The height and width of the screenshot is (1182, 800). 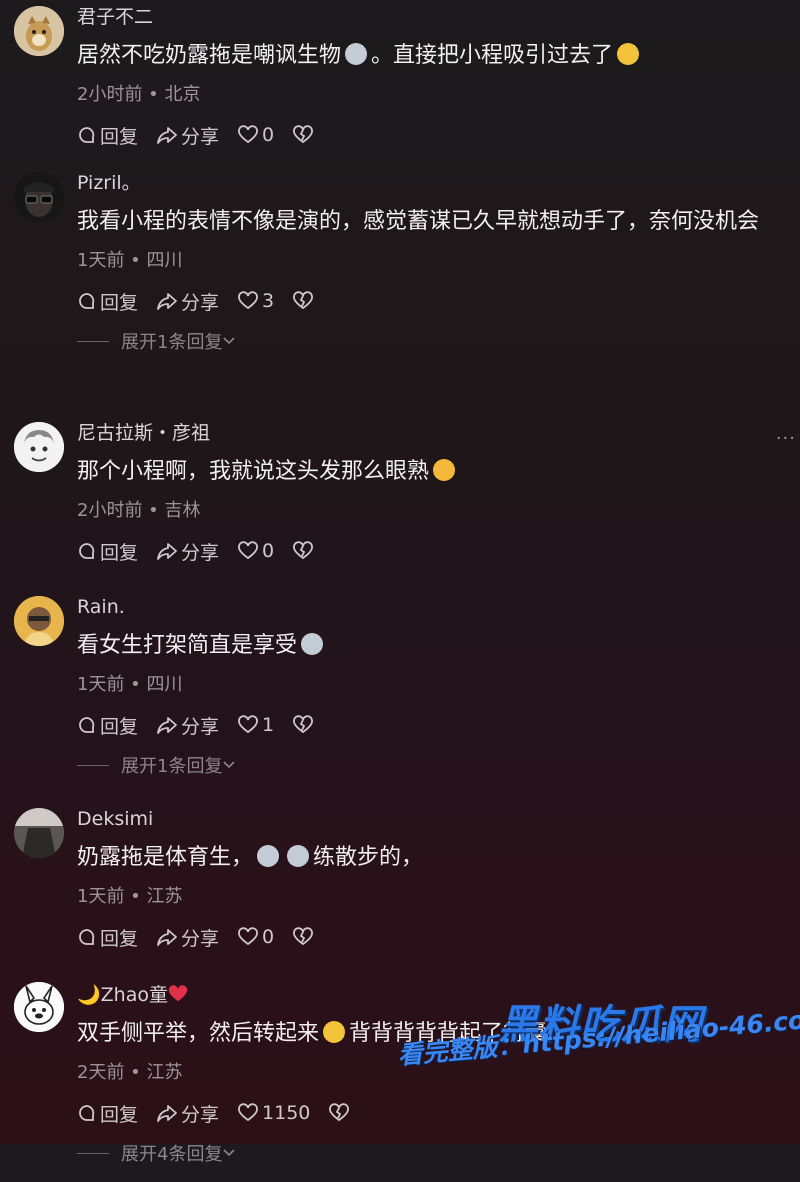 I want to click on username: Rain., so click(x=426, y=607).